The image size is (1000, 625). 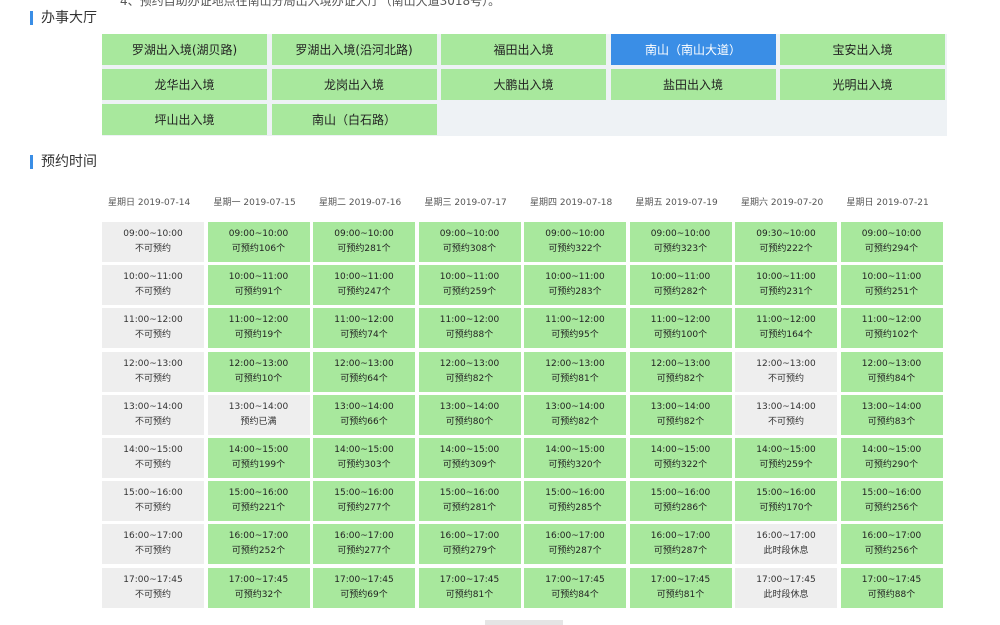 What do you see at coordinates (258, 501) in the screenshot?
I see `time-slot: 15:00~16:00 可预约221个` at bounding box center [258, 501].